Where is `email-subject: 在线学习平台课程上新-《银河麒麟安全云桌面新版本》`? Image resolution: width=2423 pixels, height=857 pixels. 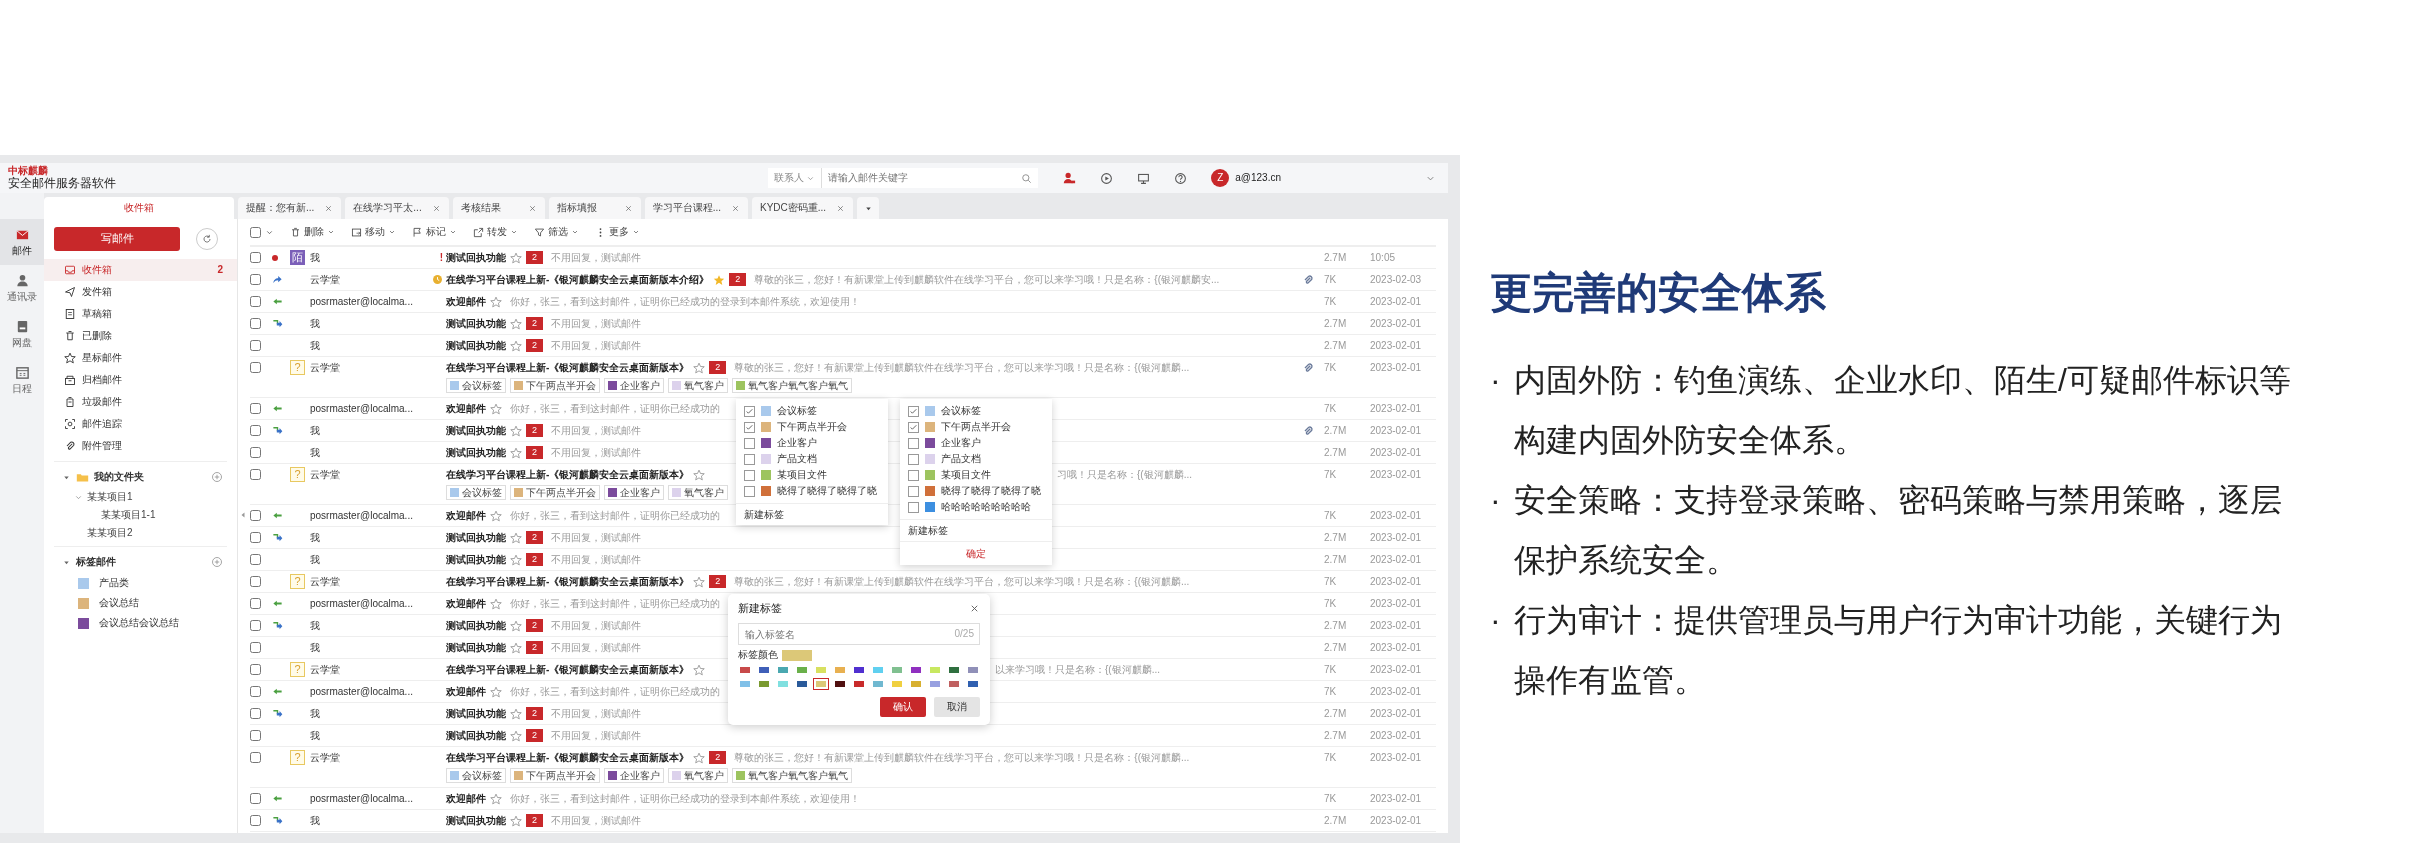 email-subject: 在线学习平台课程上新-《银河麒麟安全云桌面新版本》 is located at coordinates (568, 367).